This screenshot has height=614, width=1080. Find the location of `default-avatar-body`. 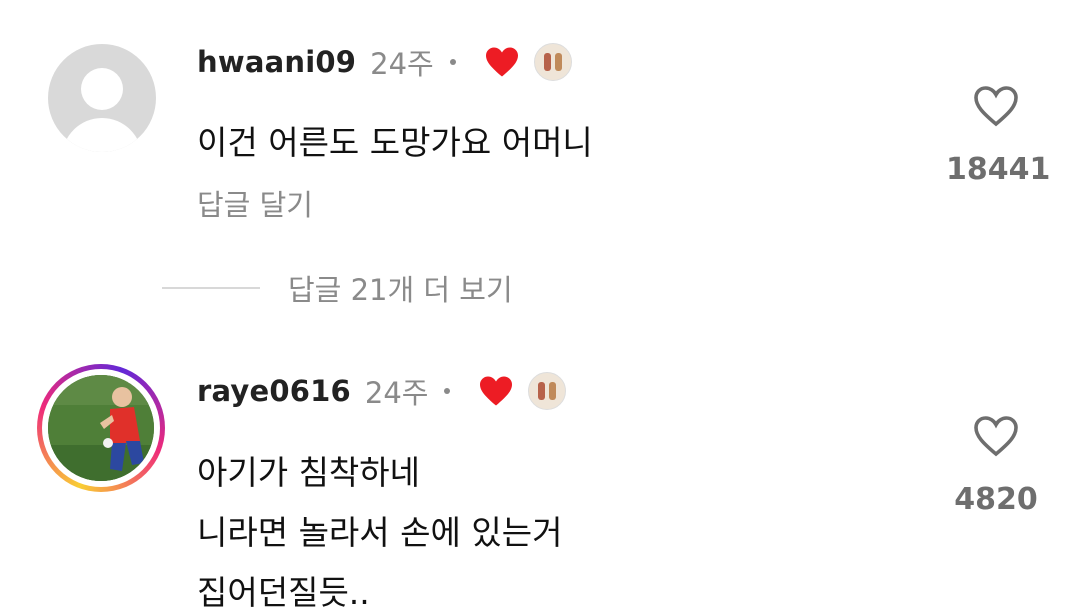

default-avatar-body is located at coordinates (102, 135).